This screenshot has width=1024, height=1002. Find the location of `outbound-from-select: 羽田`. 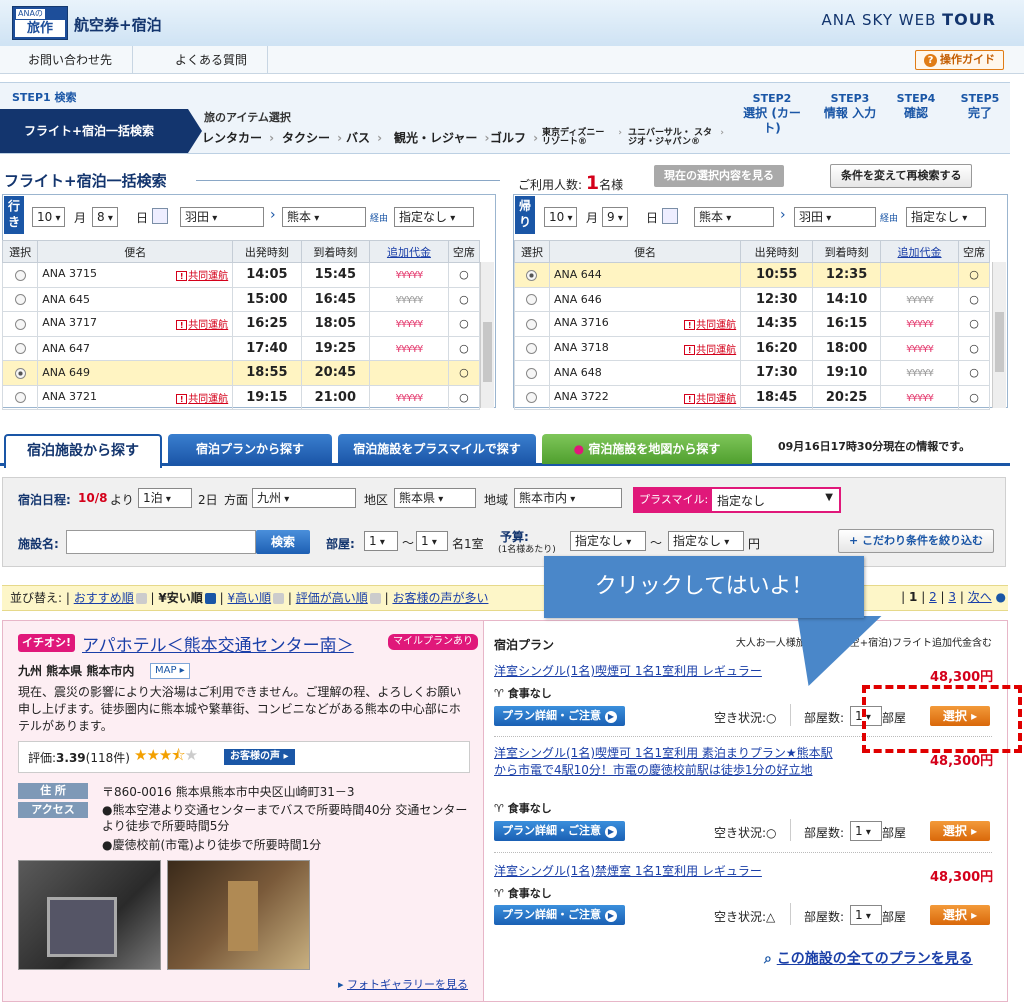

outbound-from-select: 羽田 is located at coordinates (222, 217).